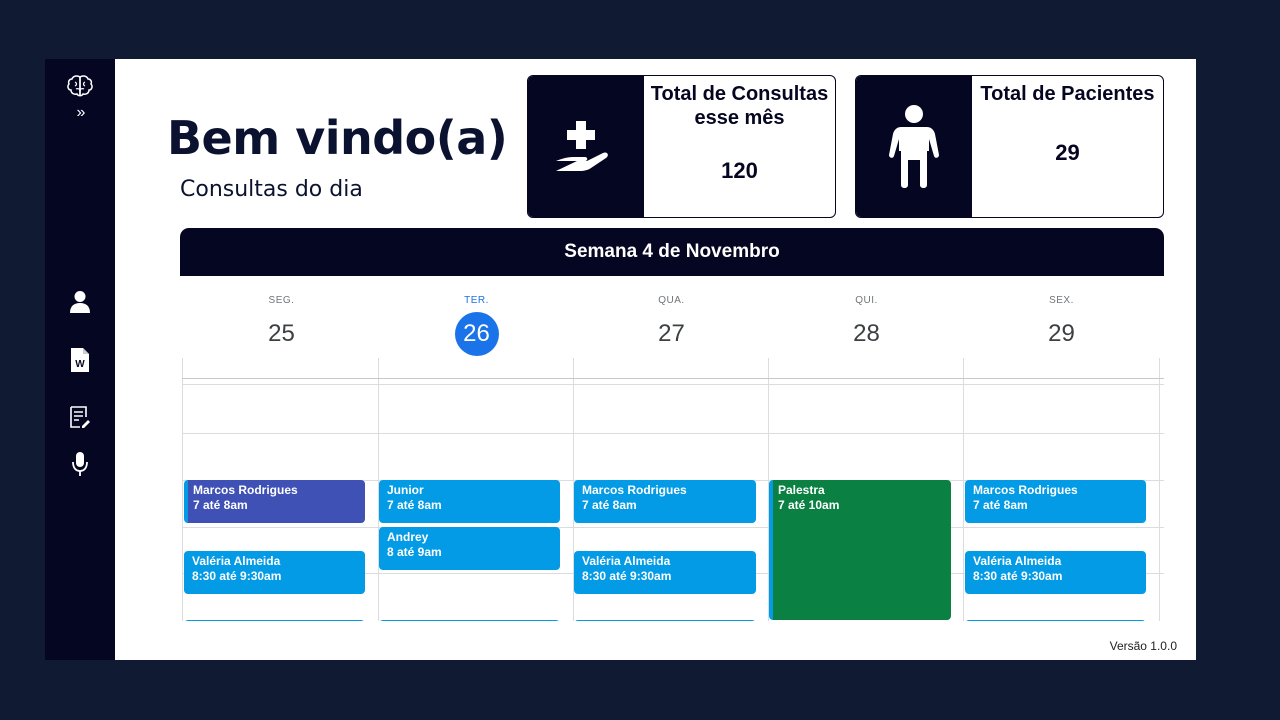 Image resolution: width=1280 pixels, height=720 pixels. Describe the element at coordinates (408, 537) in the screenshot. I see `event-title: Andrey` at that location.